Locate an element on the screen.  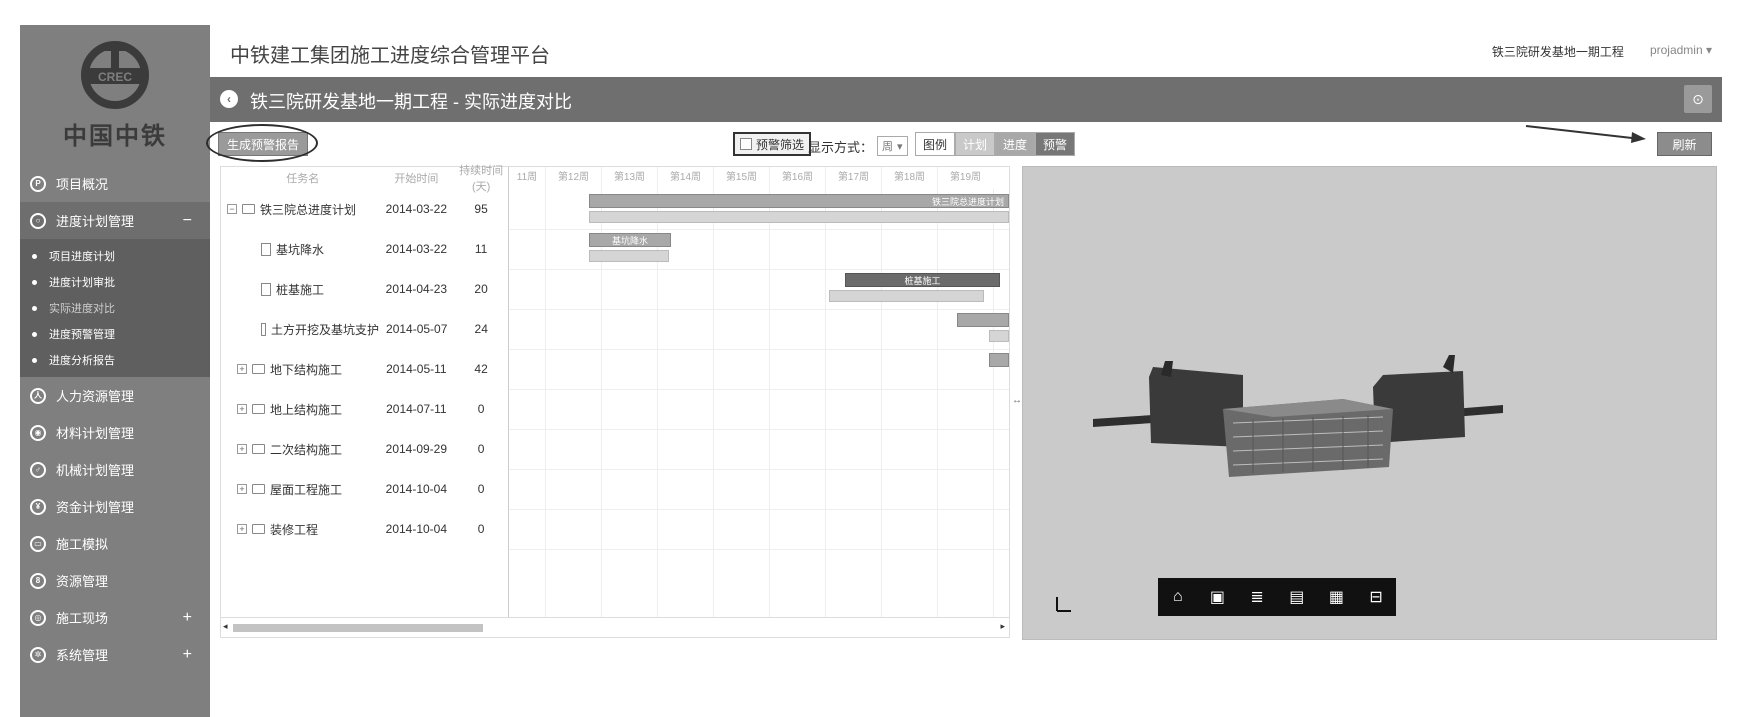
scroll-right-icon: ▸ is located at coordinates (1002, 626).